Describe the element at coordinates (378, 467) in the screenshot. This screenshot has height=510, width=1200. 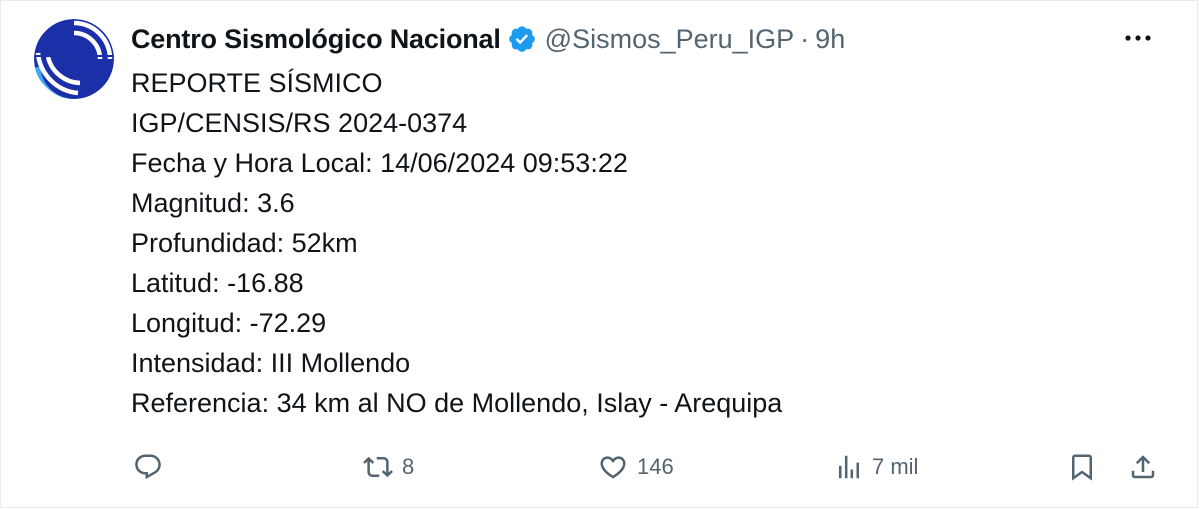
I see `retweet-icon` at that location.